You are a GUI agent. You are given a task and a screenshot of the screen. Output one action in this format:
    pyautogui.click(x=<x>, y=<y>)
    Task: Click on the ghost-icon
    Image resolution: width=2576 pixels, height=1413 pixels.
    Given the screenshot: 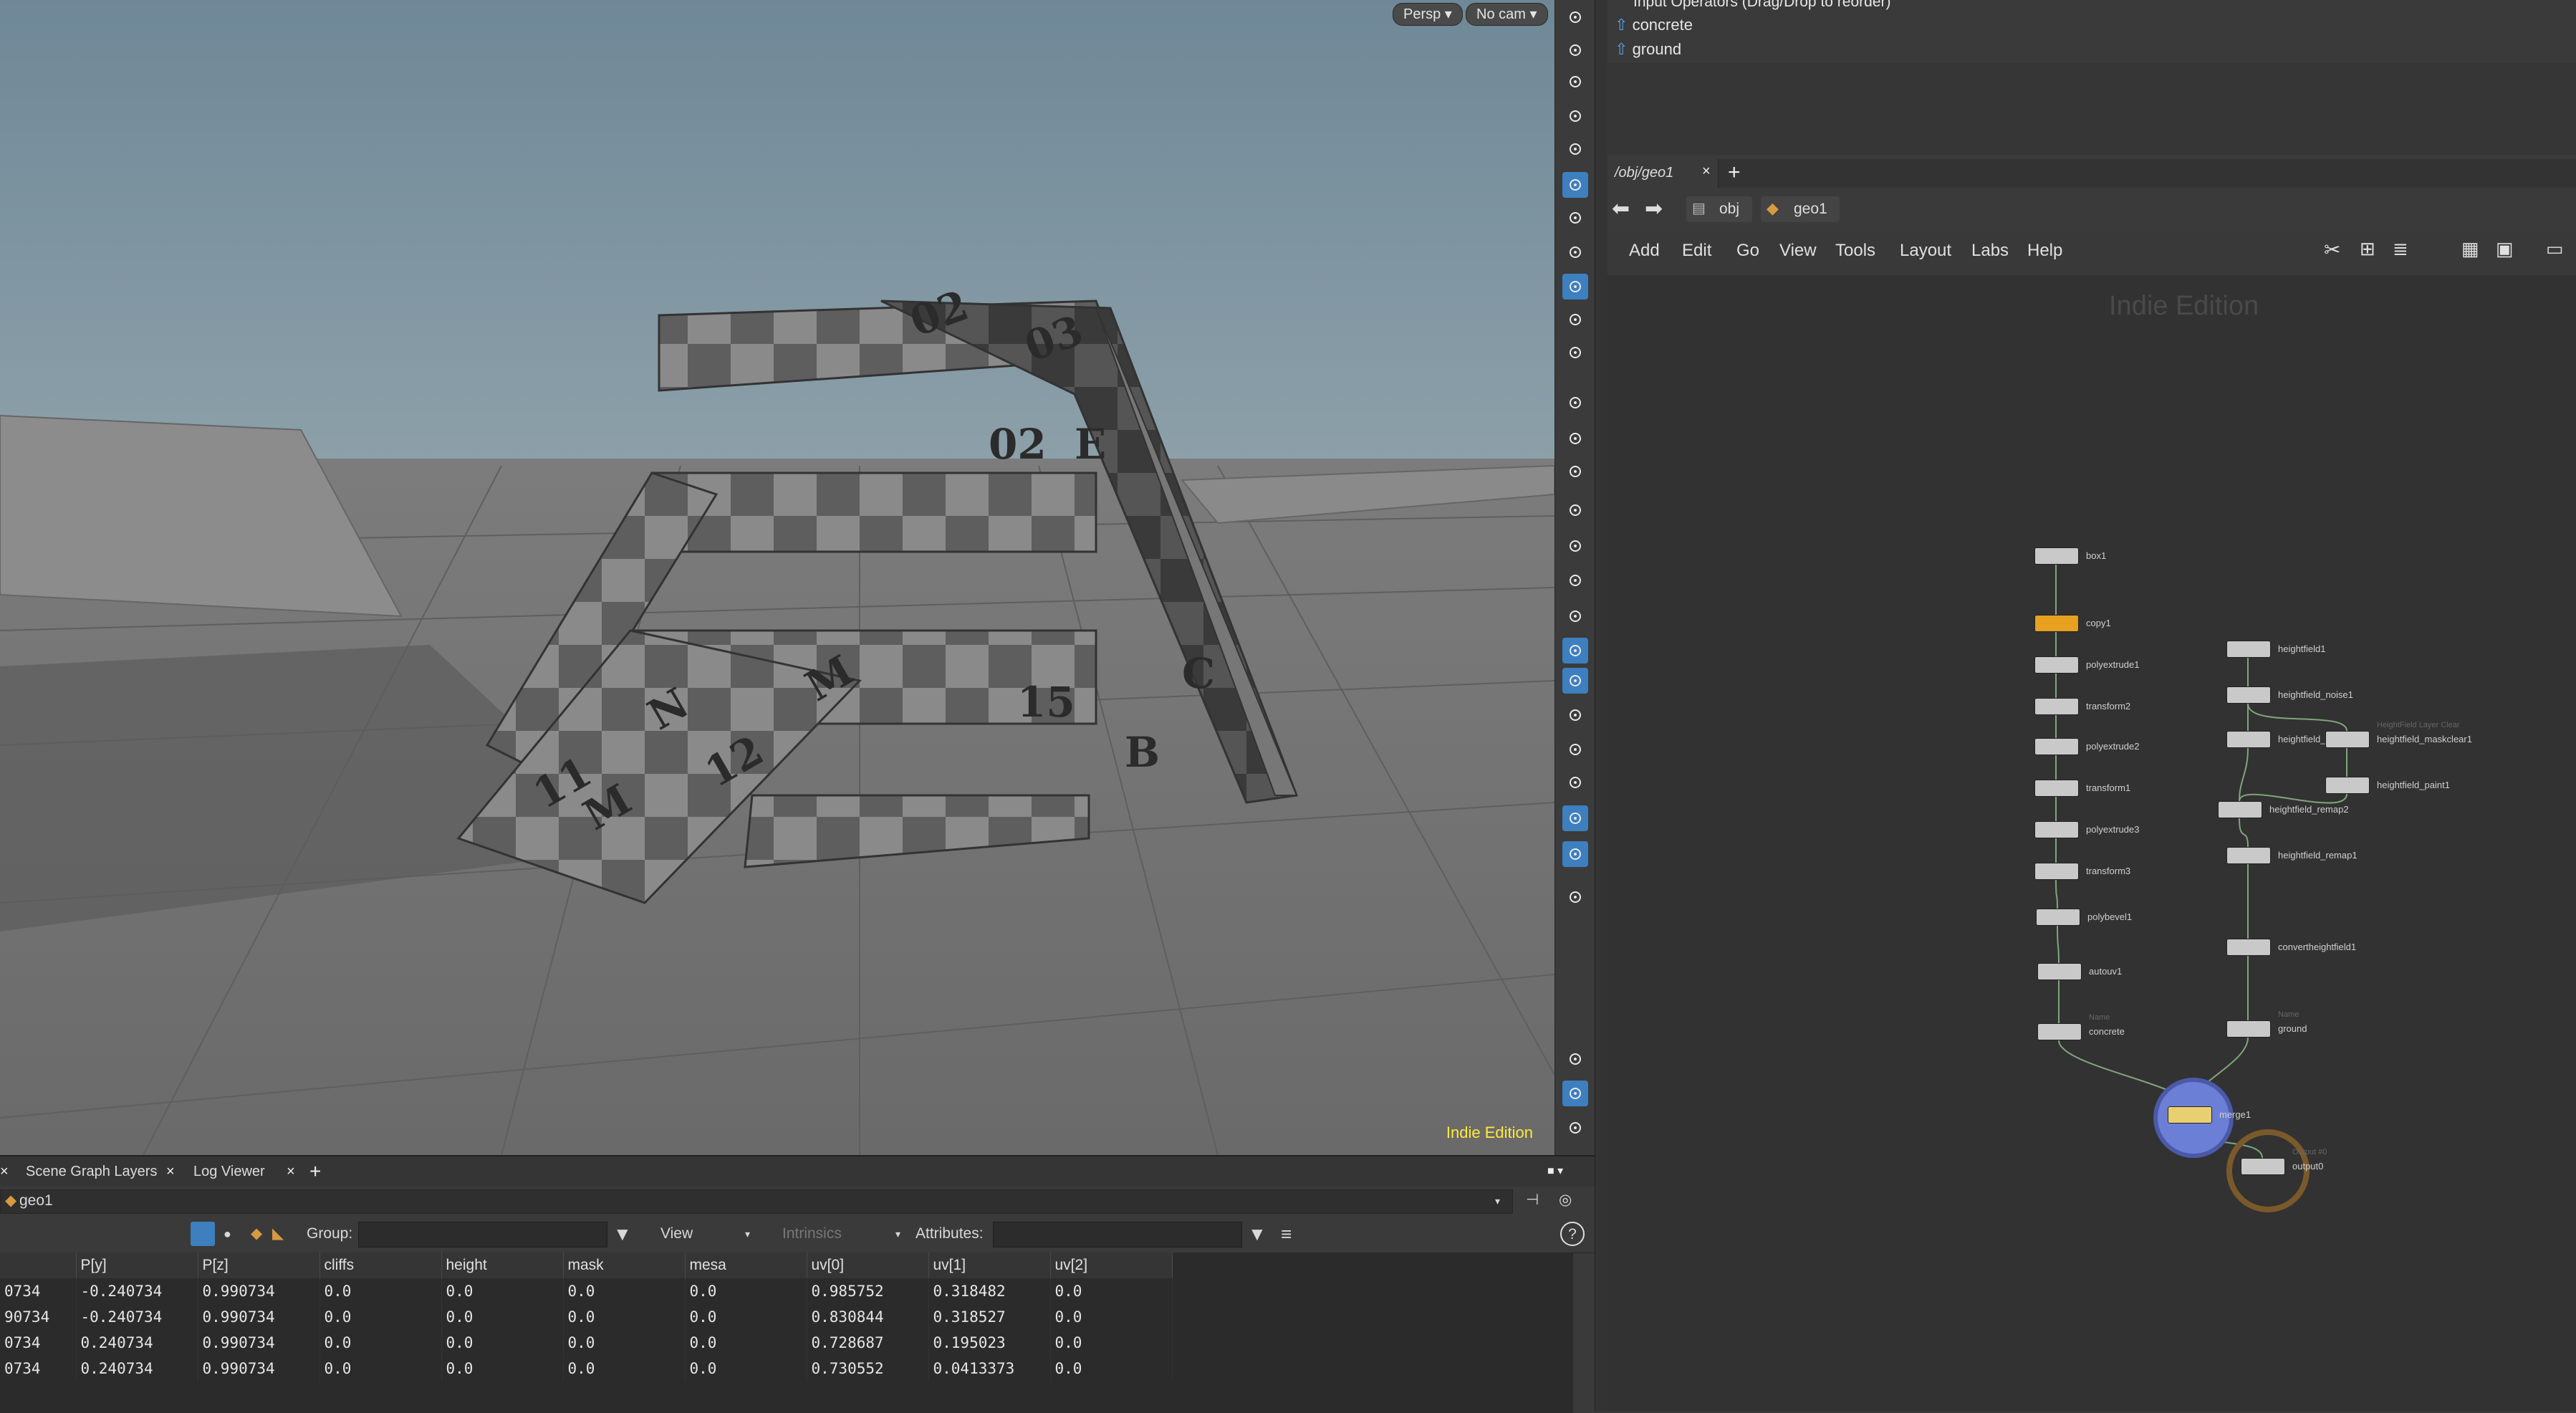 What is the action you would take?
    pyautogui.click(x=1575, y=149)
    